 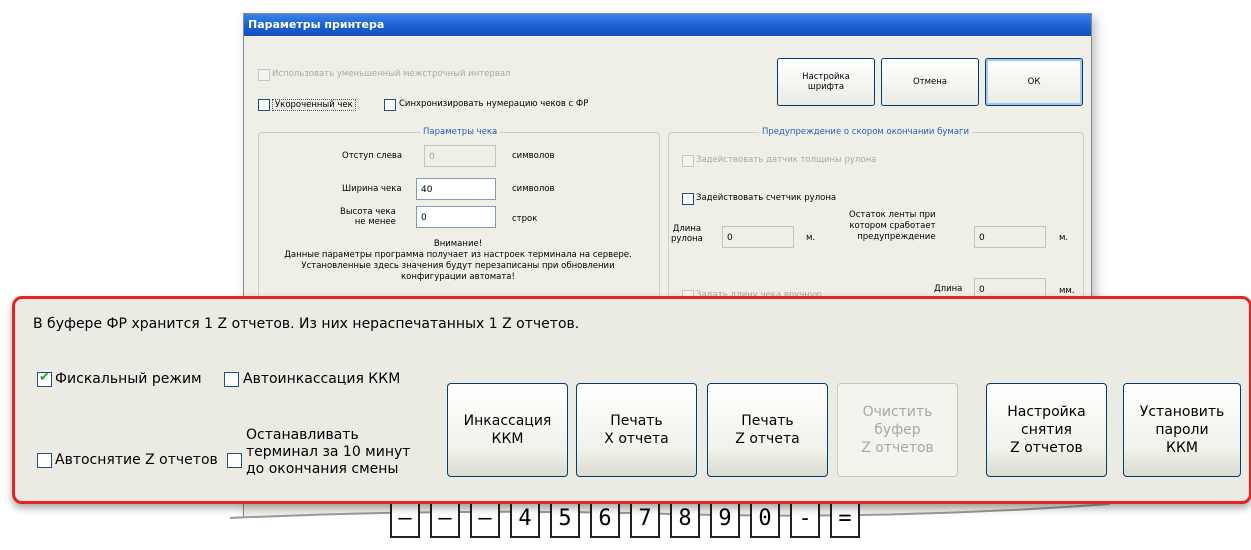 What do you see at coordinates (234, 460) in the screenshot?
I see `stop-terminal-checkbox` at bounding box center [234, 460].